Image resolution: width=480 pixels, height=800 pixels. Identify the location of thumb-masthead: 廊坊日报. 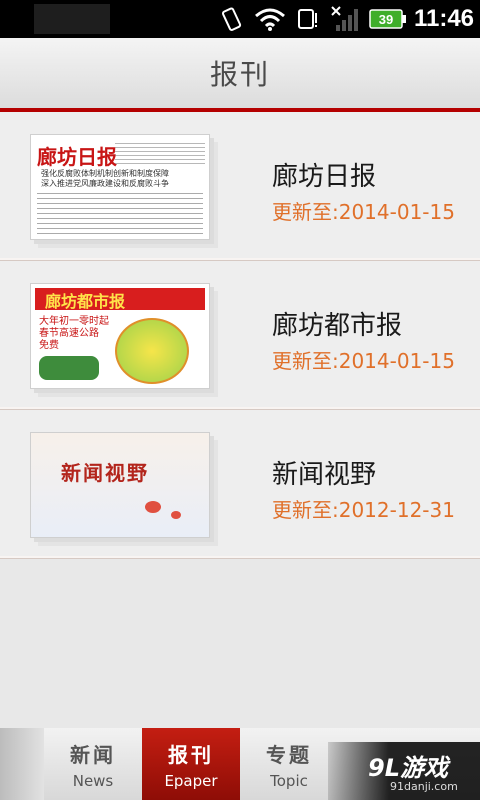
(77, 157).